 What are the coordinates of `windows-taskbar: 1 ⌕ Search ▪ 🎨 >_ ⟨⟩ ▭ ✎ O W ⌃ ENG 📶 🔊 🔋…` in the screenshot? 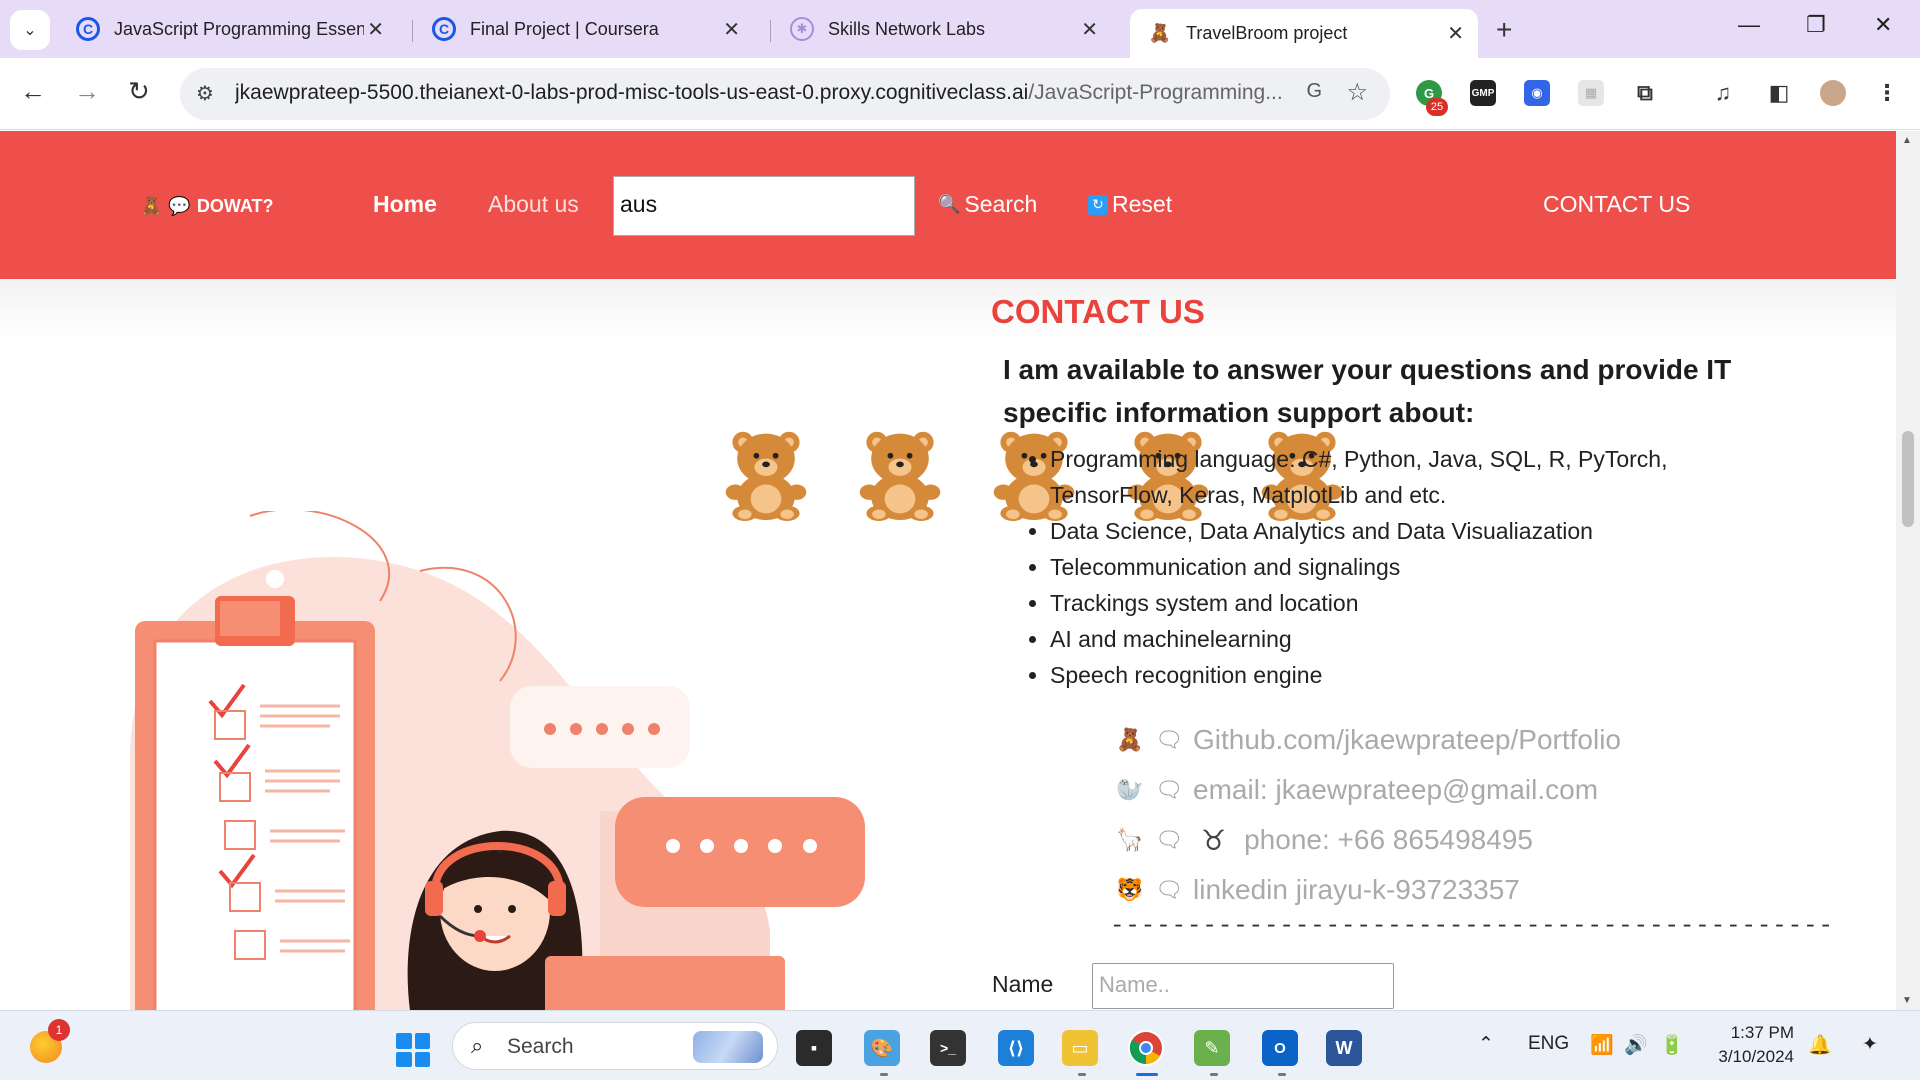 It's located at (960, 1045).